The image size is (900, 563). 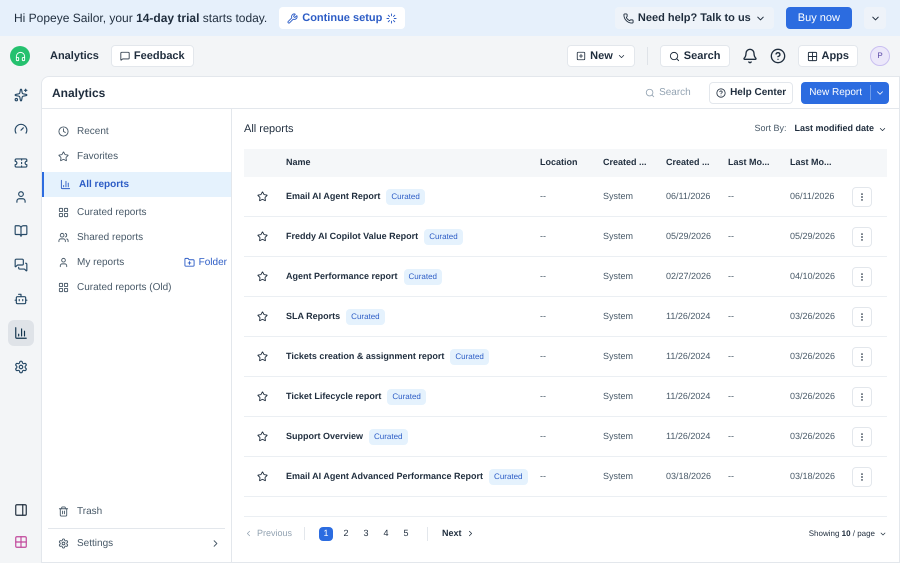 What do you see at coordinates (21, 163) in the screenshot?
I see `ticket-icon` at bounding box center [21, 163].